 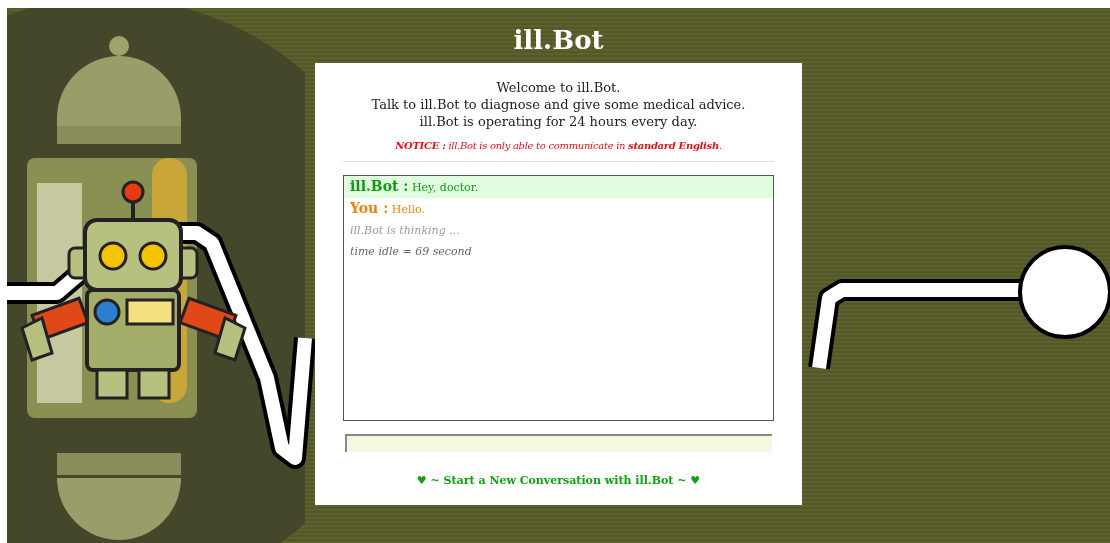 What do you see at coordinates (558, 87) in the screenshot?
I see `intro-text: Welcome to ill.Bot.` at bounding box center [558, 87].